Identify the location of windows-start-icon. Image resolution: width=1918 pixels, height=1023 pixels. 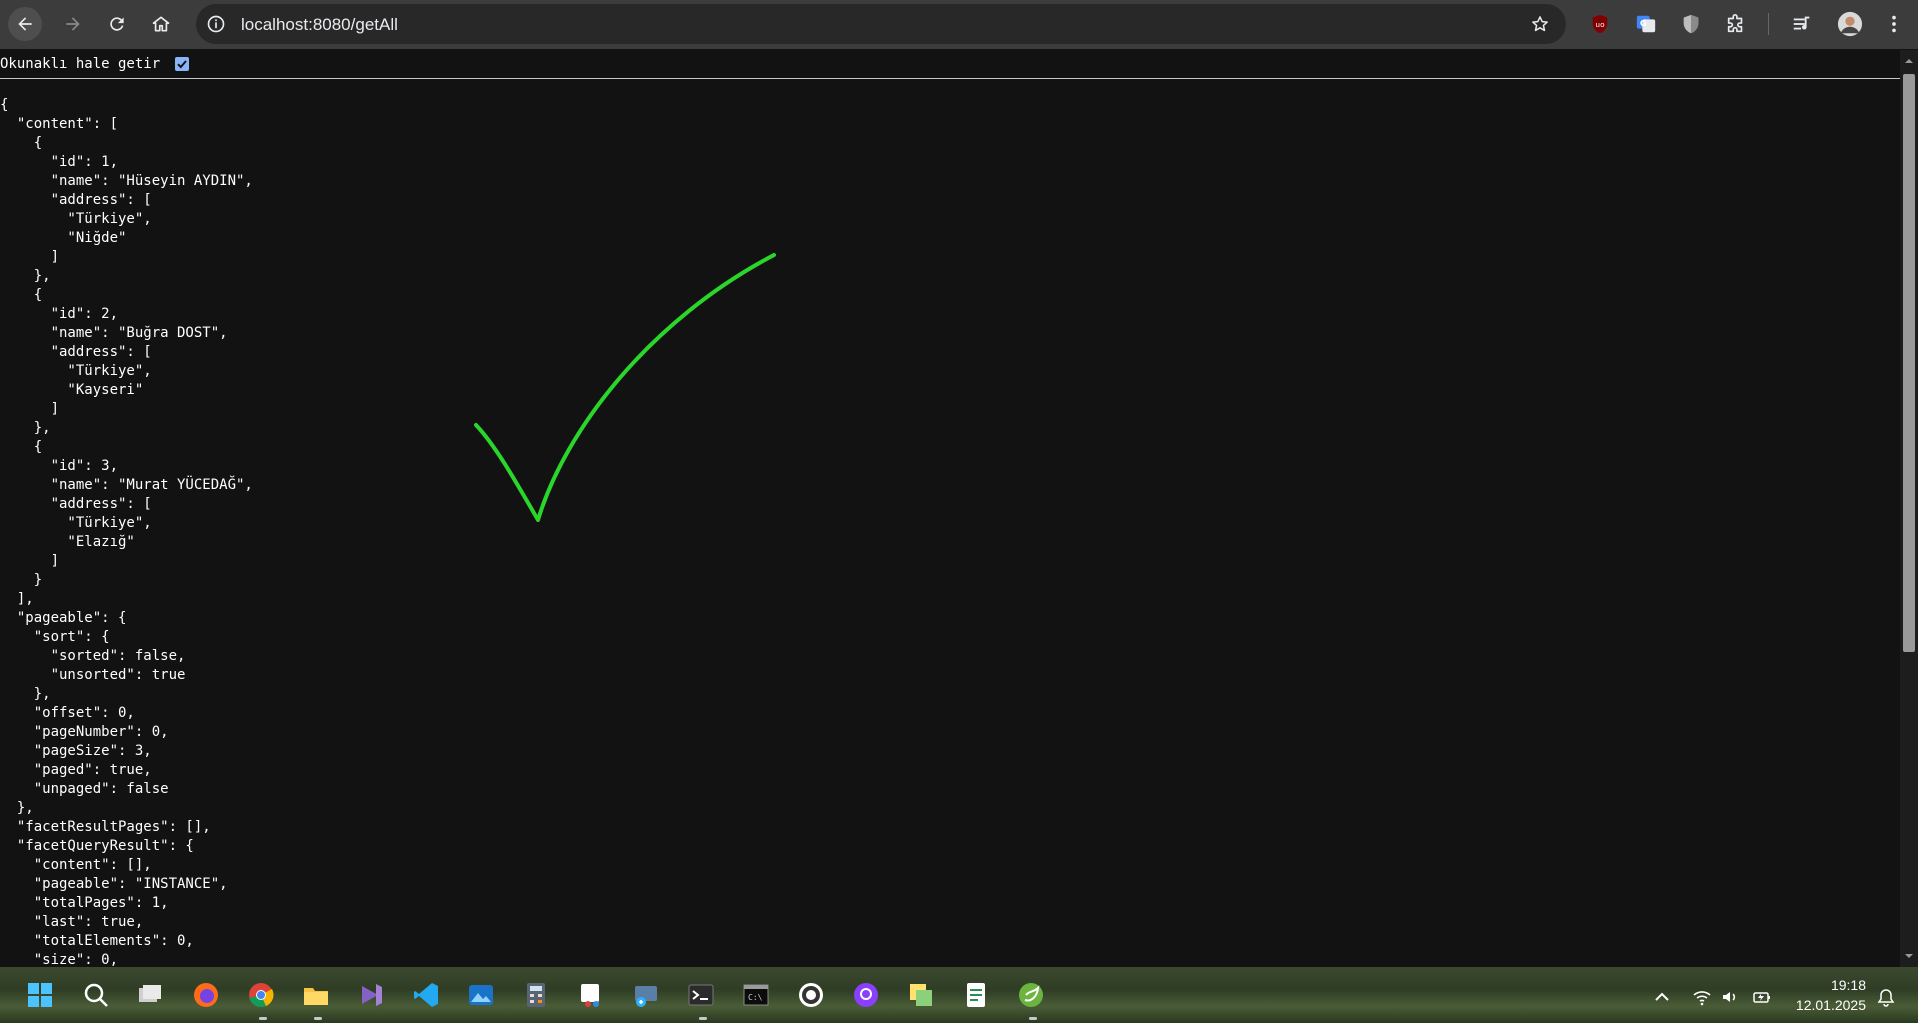
(40, 995).